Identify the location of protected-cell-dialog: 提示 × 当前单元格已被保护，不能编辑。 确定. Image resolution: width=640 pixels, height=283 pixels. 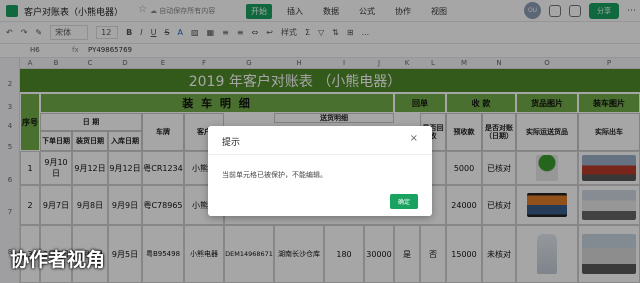
(320, 171).